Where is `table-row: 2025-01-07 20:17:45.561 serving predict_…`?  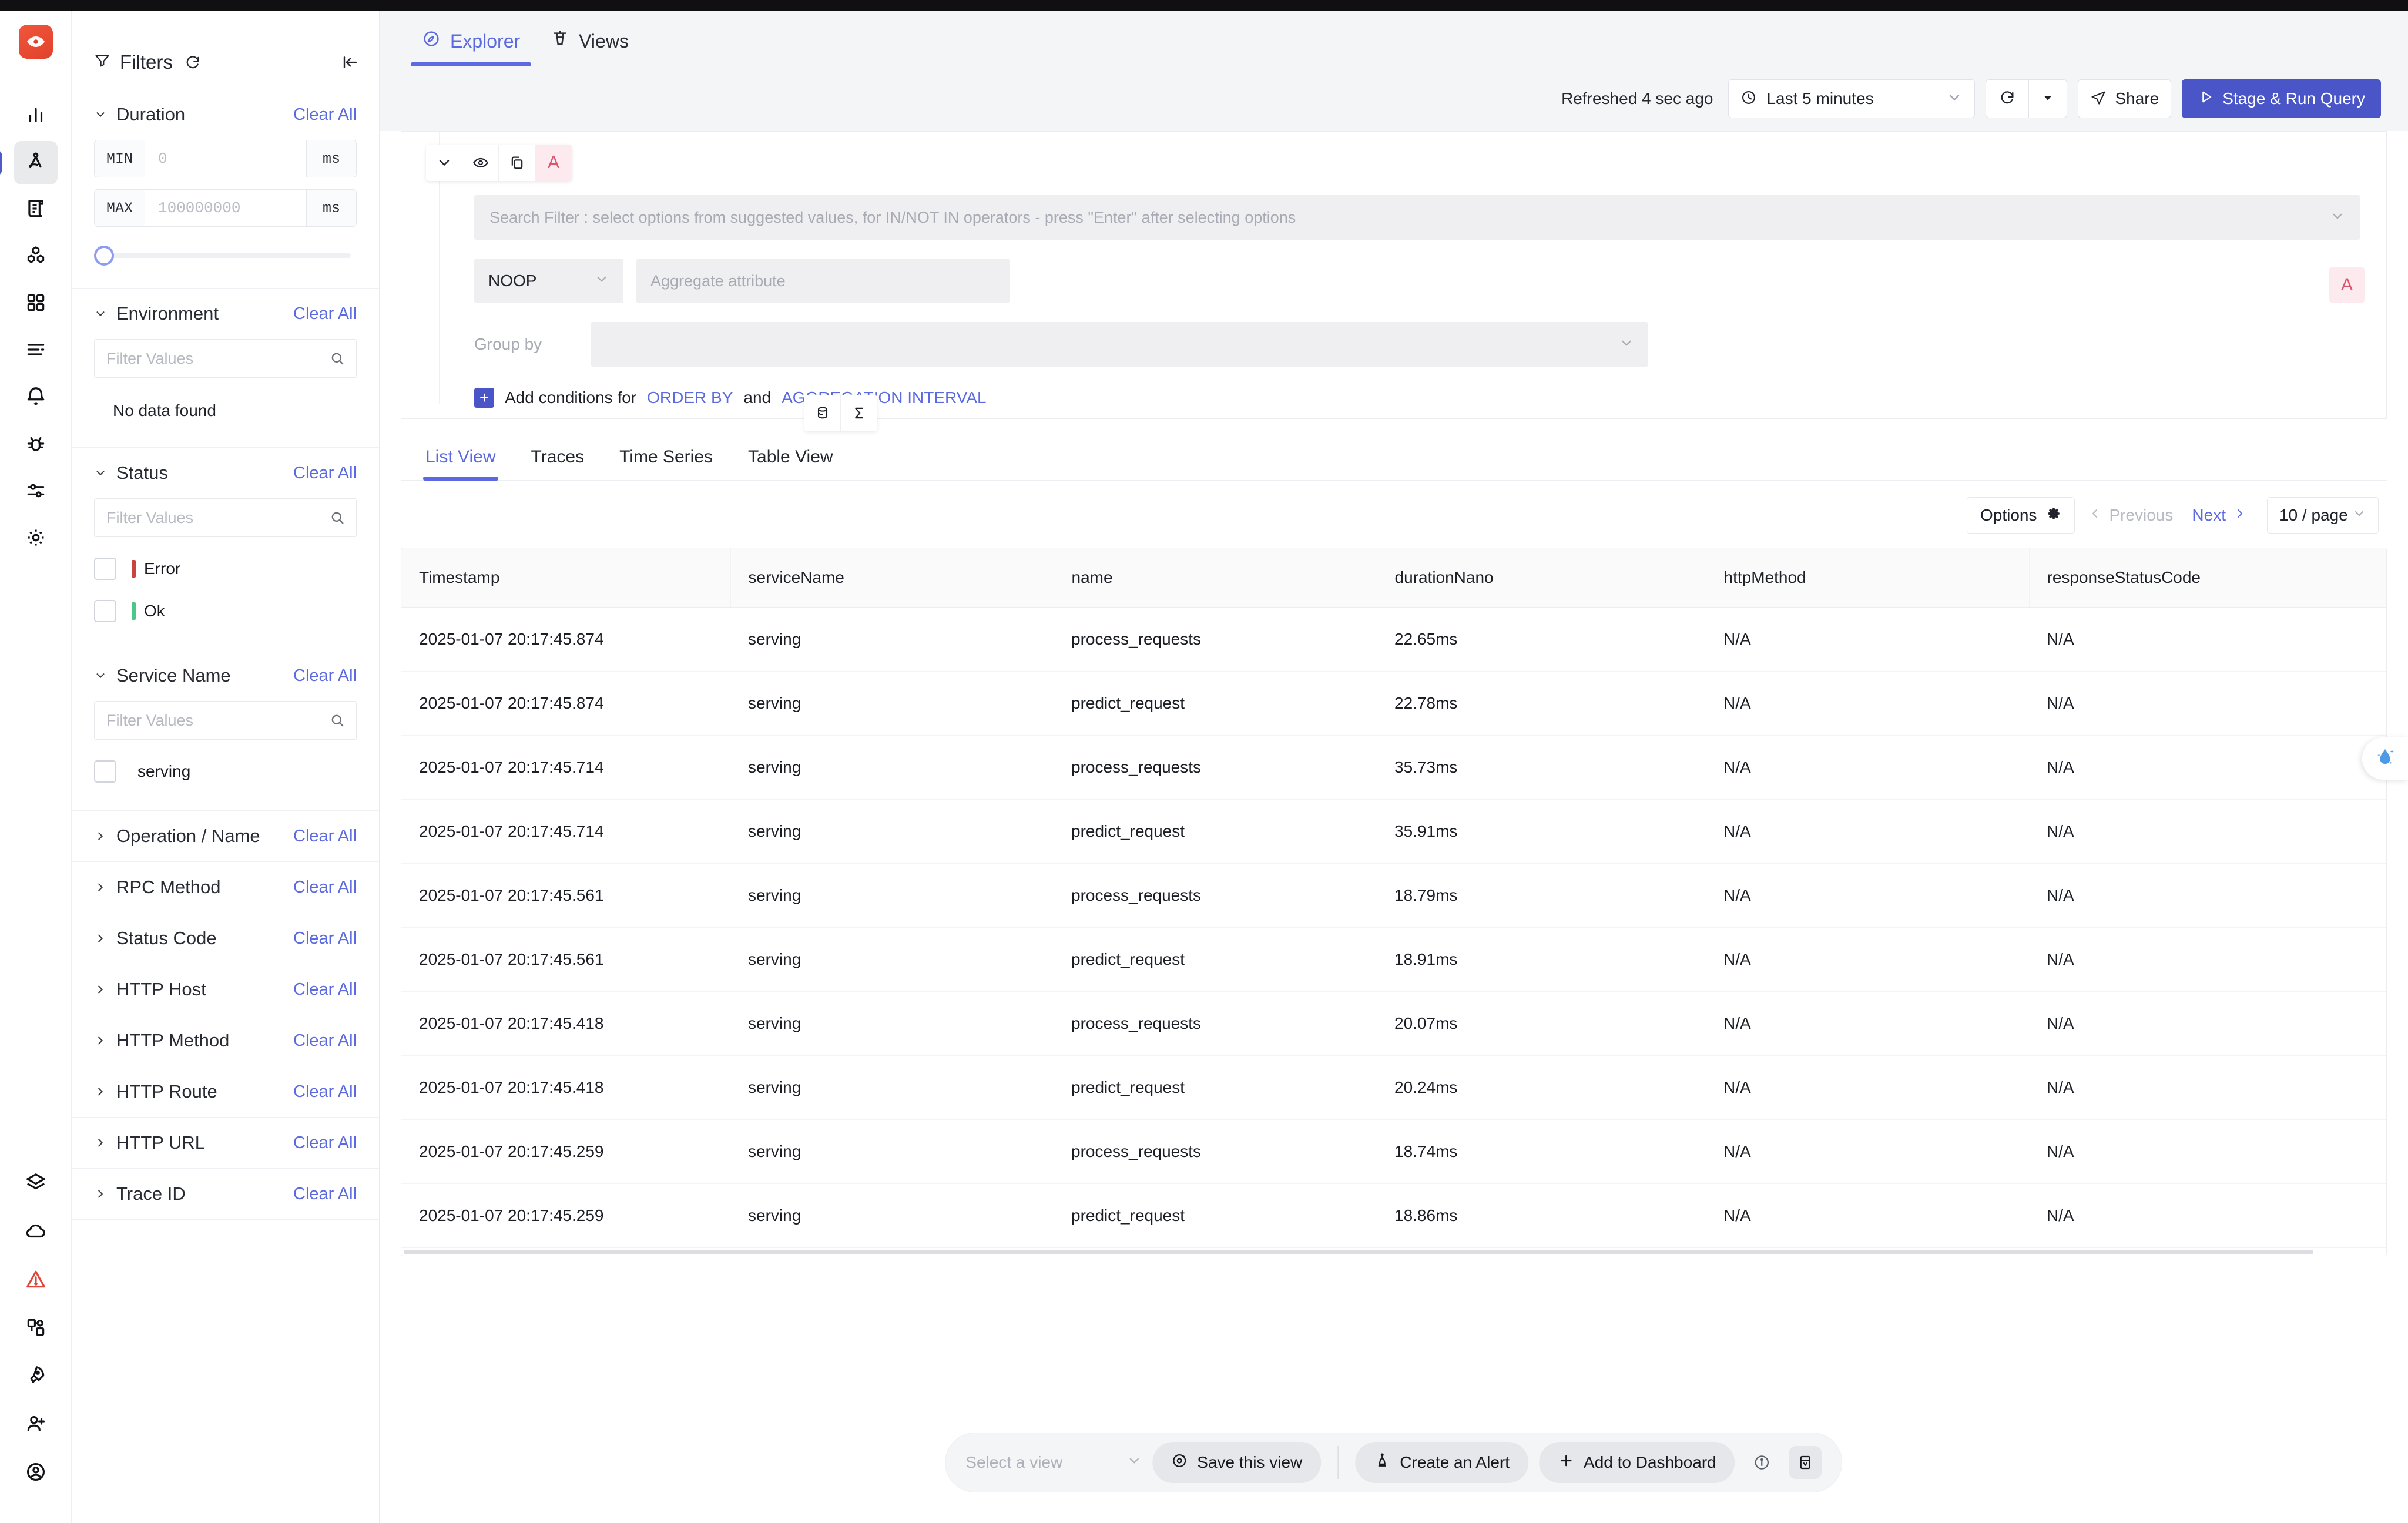 table-row: 2025-01-07 20:17:45.561 serving predict_… is located at coordinates (1393, 959).